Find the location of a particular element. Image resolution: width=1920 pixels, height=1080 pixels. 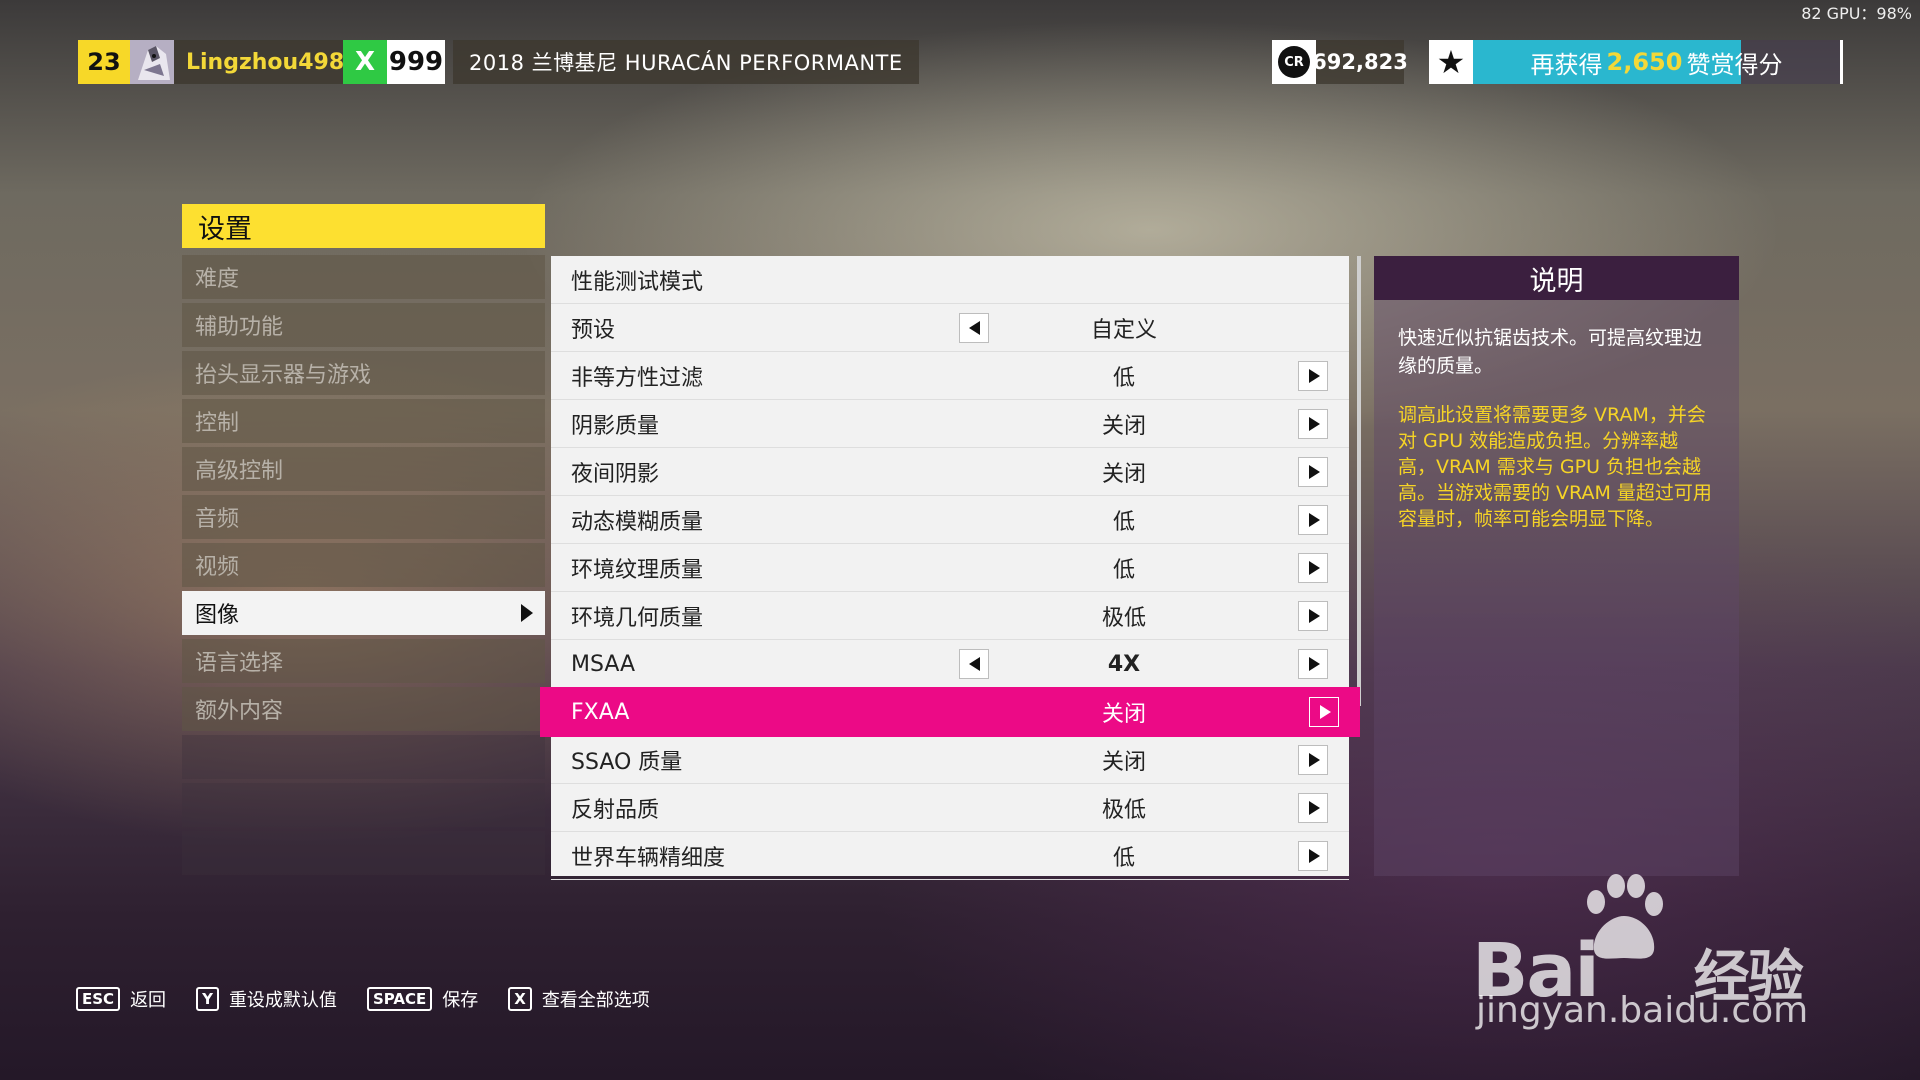

settings-category-menu: 难度辅助功能抬头显示器与游戏 控制高级控制音频 视频 图像语言选择额外内容 is located at coordinates (363, 567).